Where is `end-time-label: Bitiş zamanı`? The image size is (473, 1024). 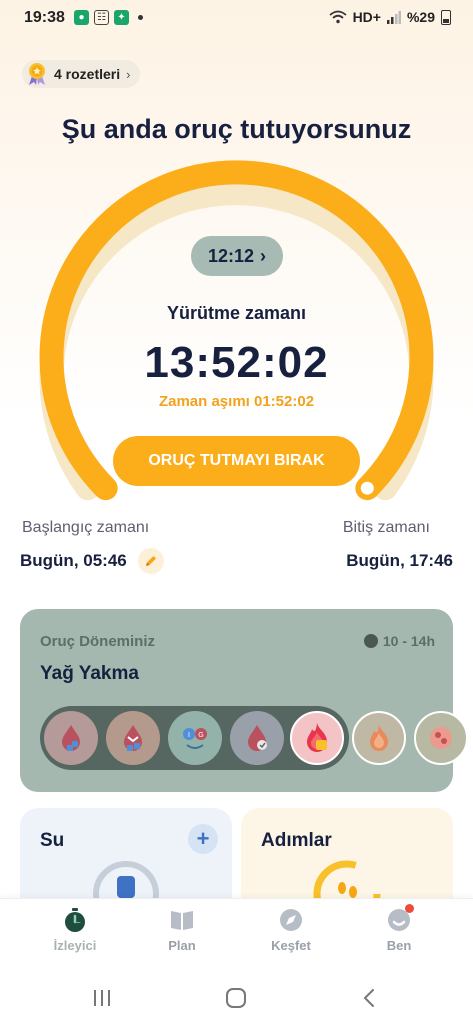
end-time-label: Bitiş zamanı is located at coordinates (386, 527).